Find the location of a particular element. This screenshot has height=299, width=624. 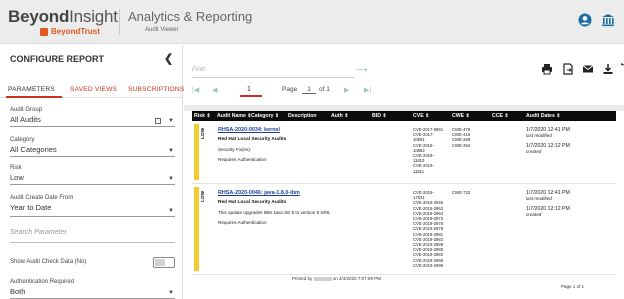

cwe-list: CWE-732 is located at coordinates (461, 192).